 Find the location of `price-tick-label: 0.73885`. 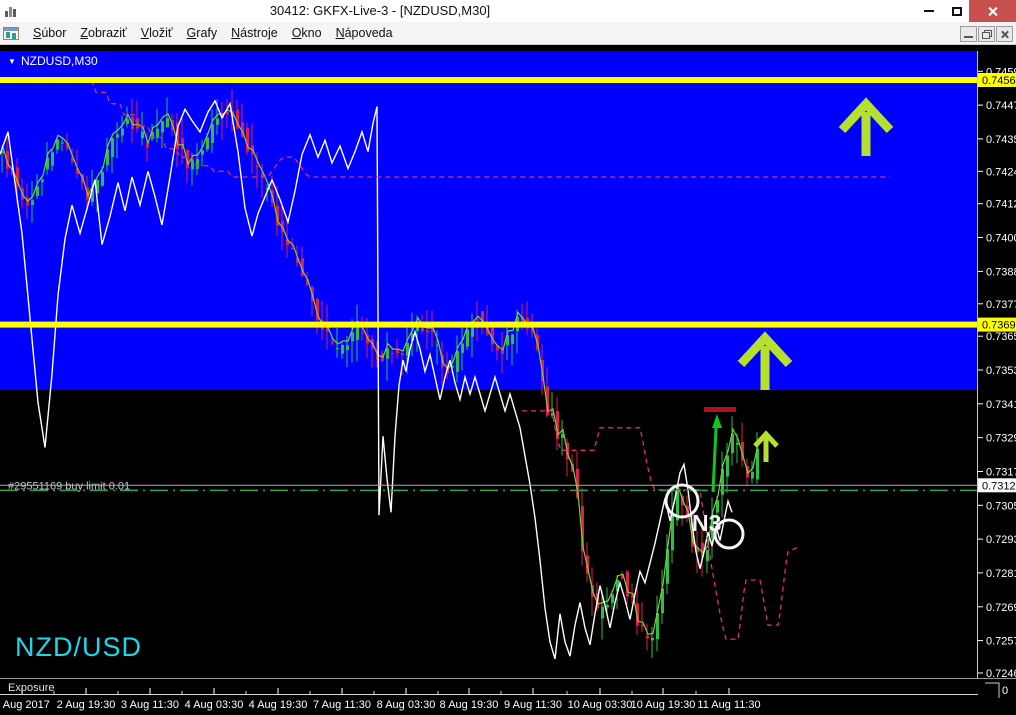

price-tick-label: 0.73885 is located at coordinates (1001, 272).